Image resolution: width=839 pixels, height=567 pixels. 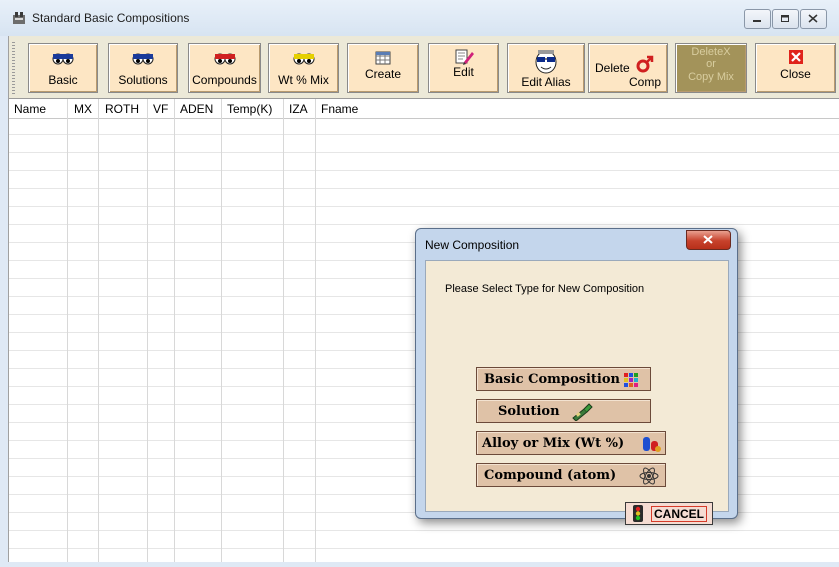 I want to click on column-header-vf: VF, so click(x=160, y=109).